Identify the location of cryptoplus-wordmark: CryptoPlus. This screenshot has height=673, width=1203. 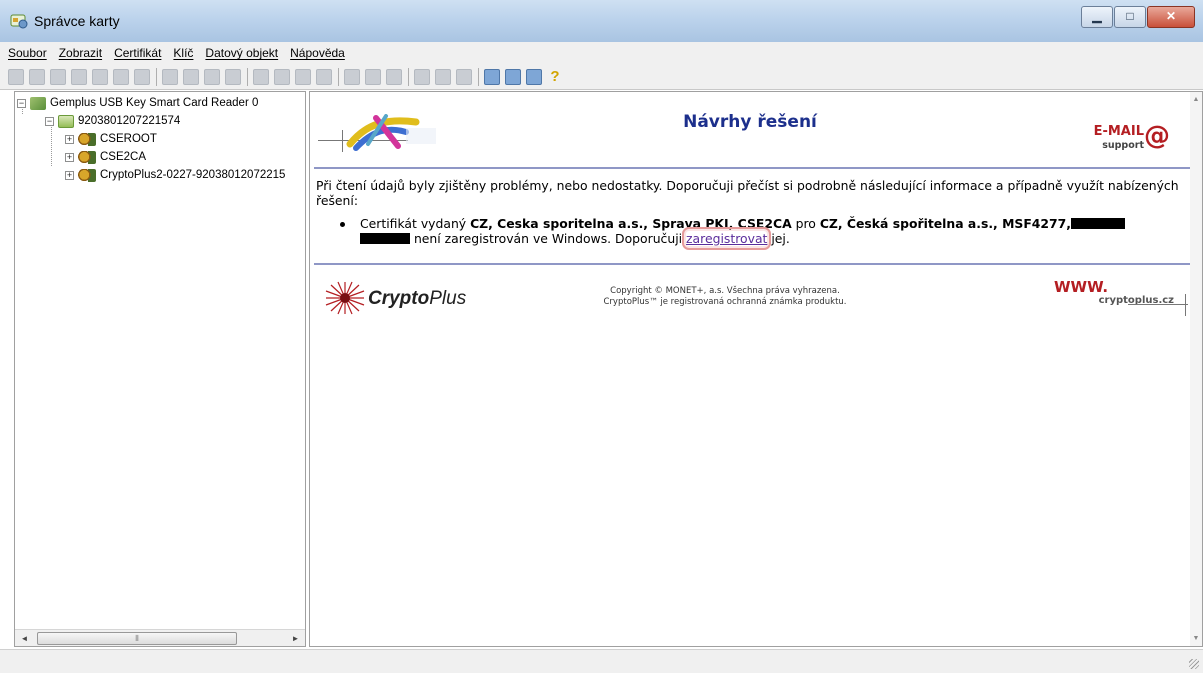
(417, 298).